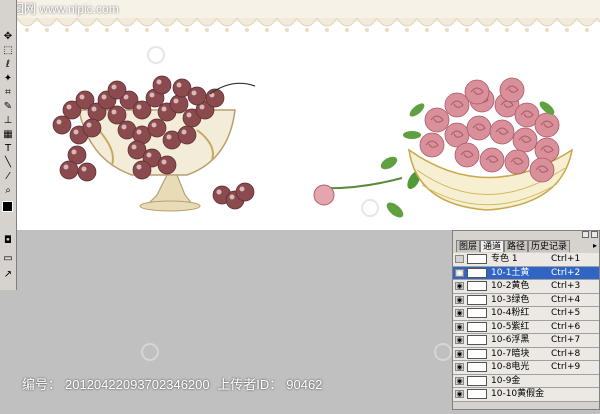  I want to click on tab-channels: 通道, so click(492, 246).